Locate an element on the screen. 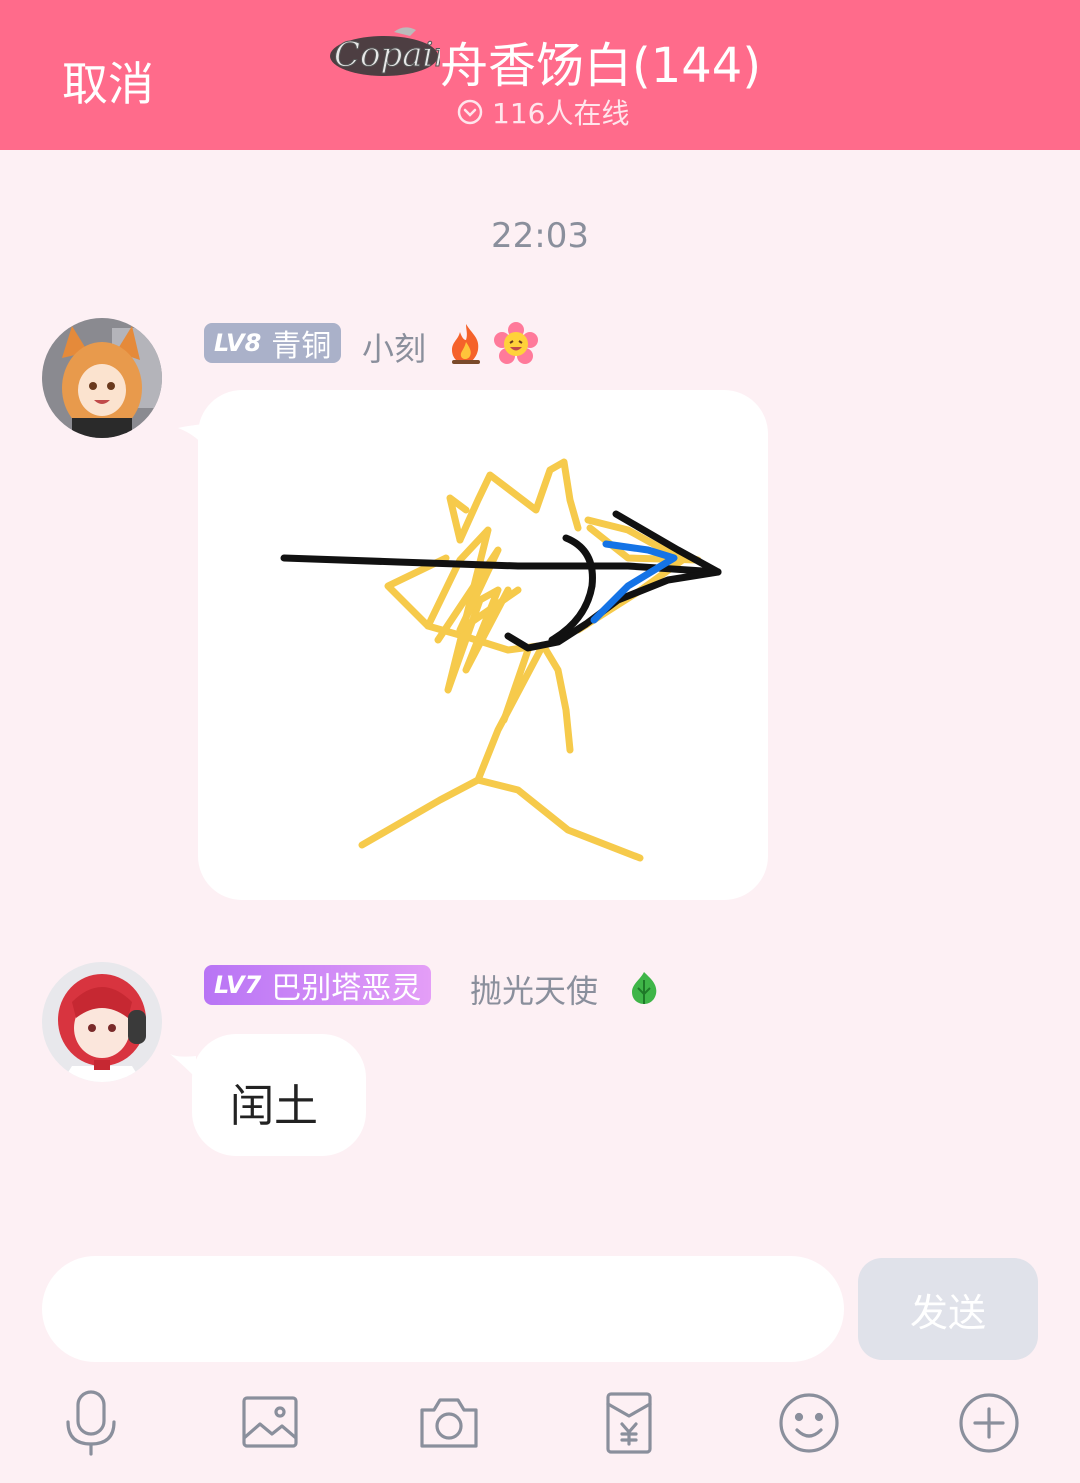  svg-text: Copain is located at coordinates (387, 55).